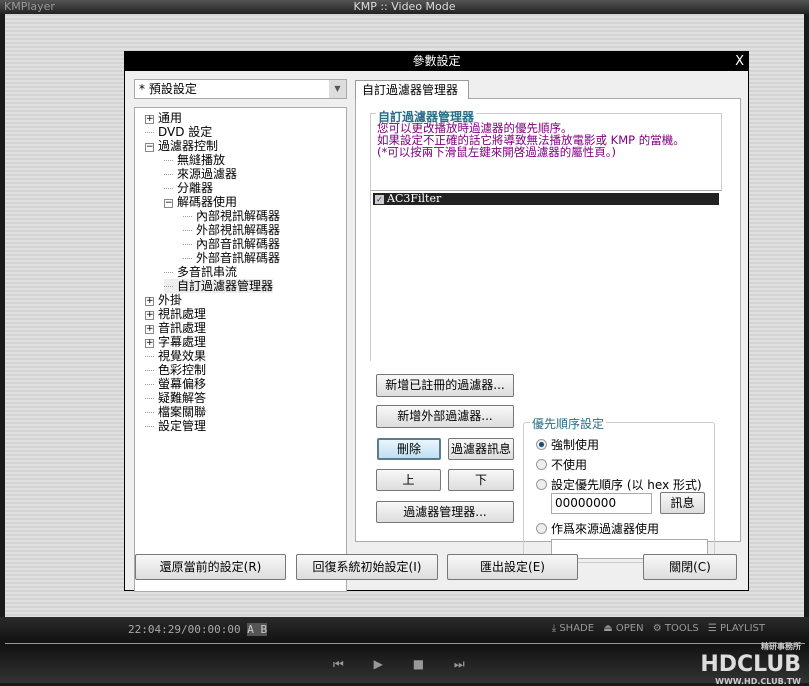 The image size is (809, 686). I want to click on chevron-down-icon: ▼, so click(337, 89).